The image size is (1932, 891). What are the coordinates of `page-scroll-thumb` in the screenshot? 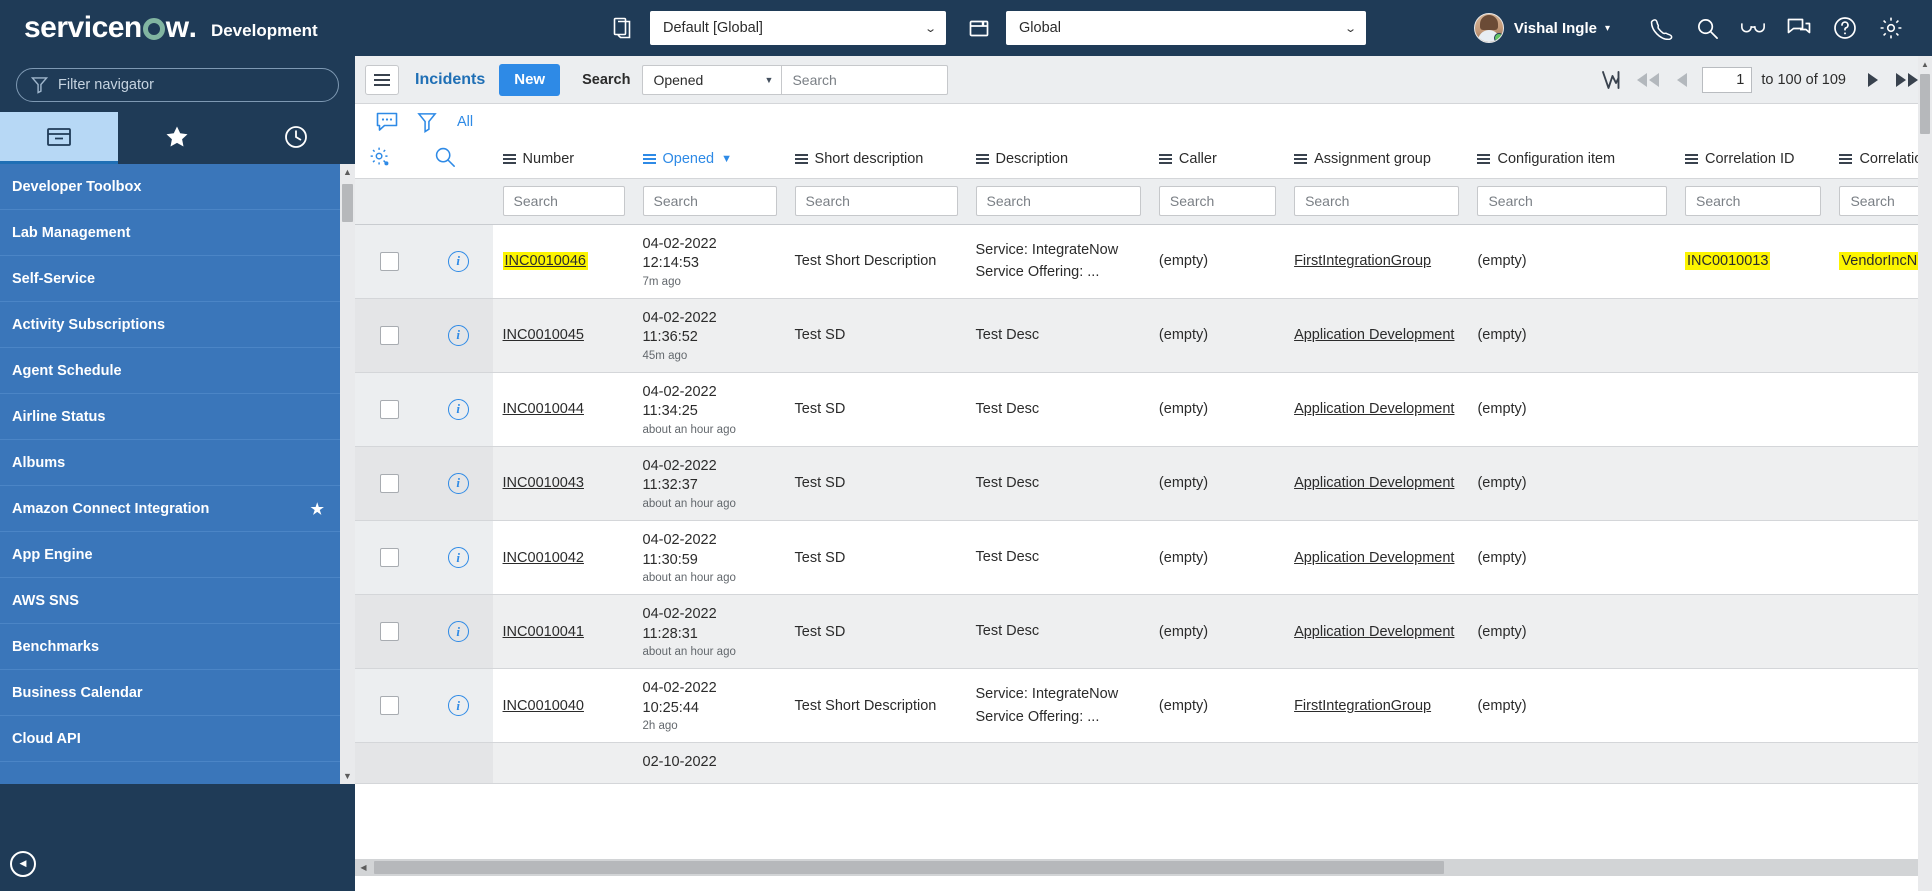 It's located at (1925, 104).